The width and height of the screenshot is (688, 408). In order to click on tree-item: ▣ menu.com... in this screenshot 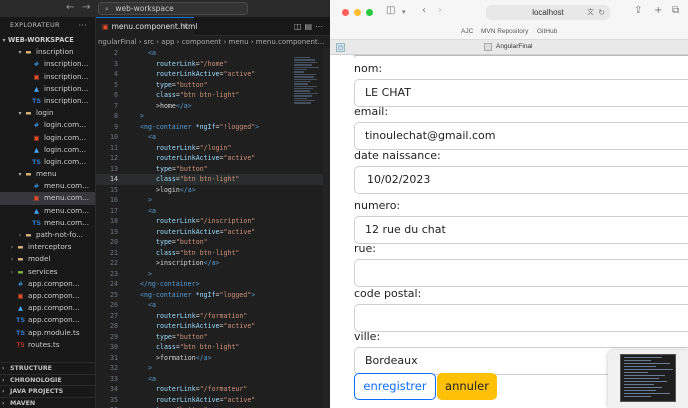, I will do `click(47, 198)`.